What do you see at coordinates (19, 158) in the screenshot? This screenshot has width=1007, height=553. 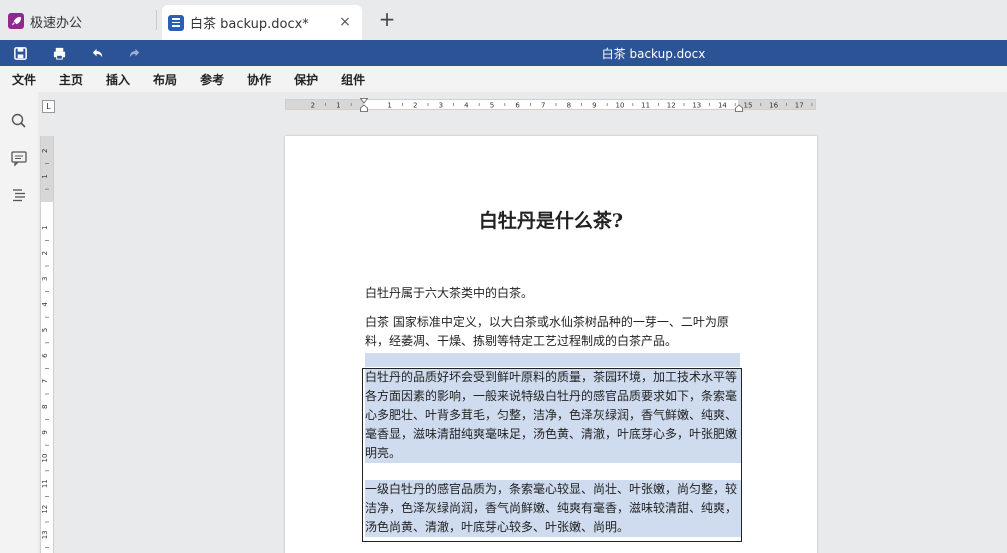 I see `comment-icon` at bounding box center [19, 158].